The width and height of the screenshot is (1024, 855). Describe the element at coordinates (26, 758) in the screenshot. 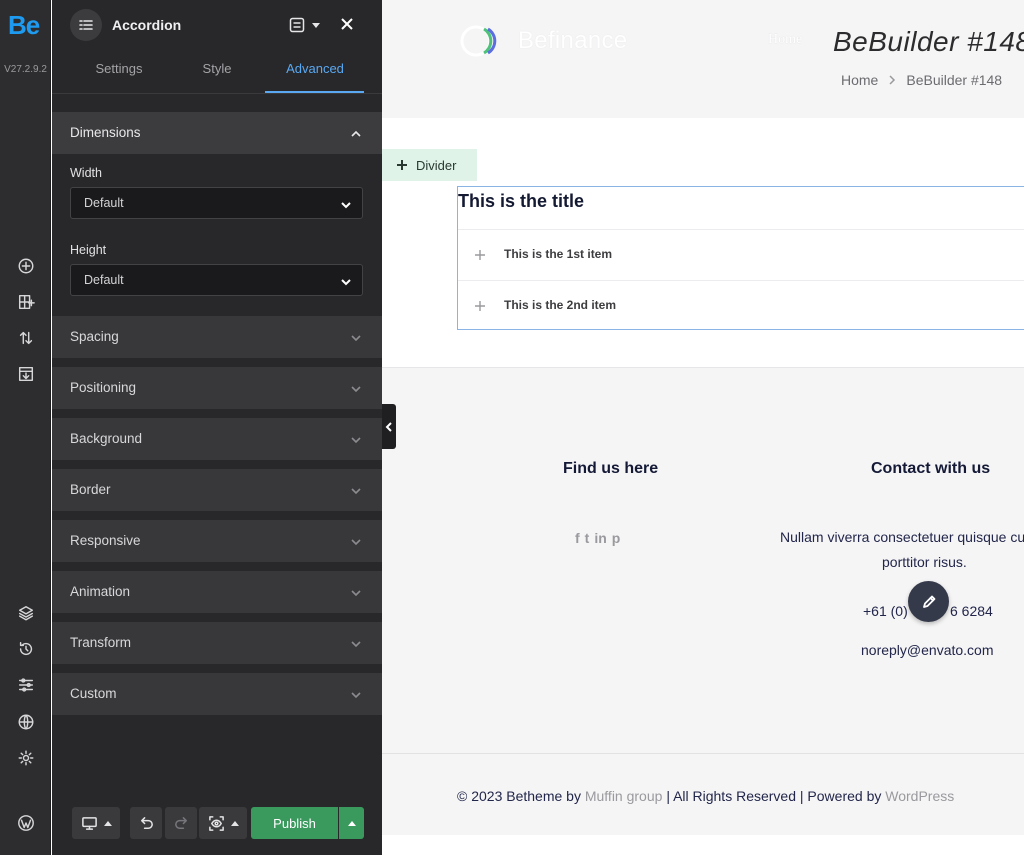

I see `gear-icon` at that location.